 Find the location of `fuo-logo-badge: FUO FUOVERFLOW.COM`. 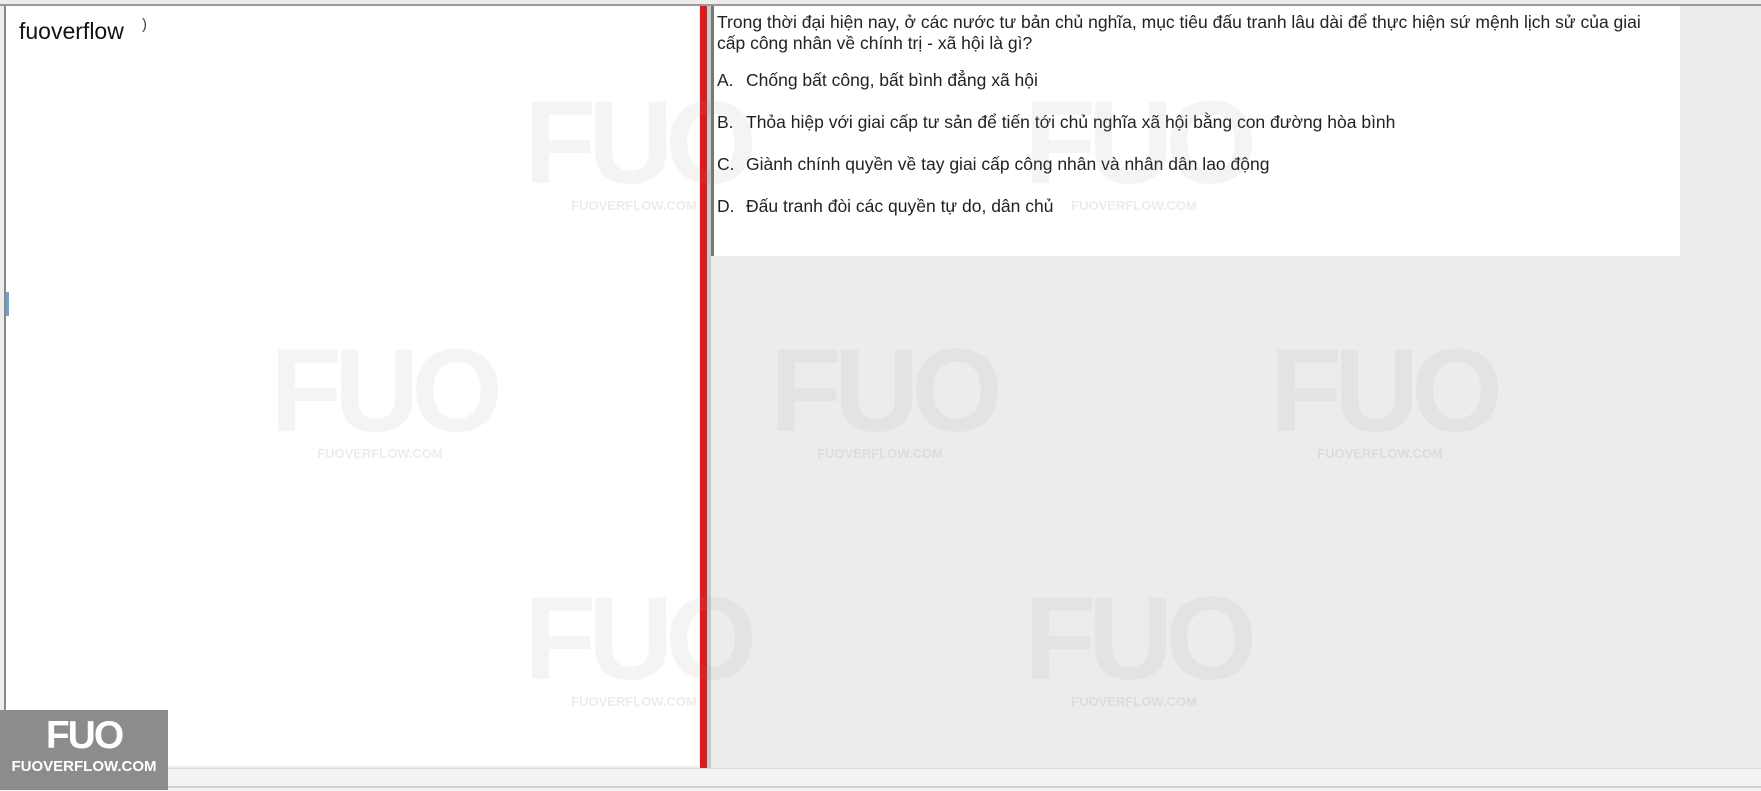

fuo-logo-badge: FUO FUOVERFLOW.COM is located at coordinates (84, 750).